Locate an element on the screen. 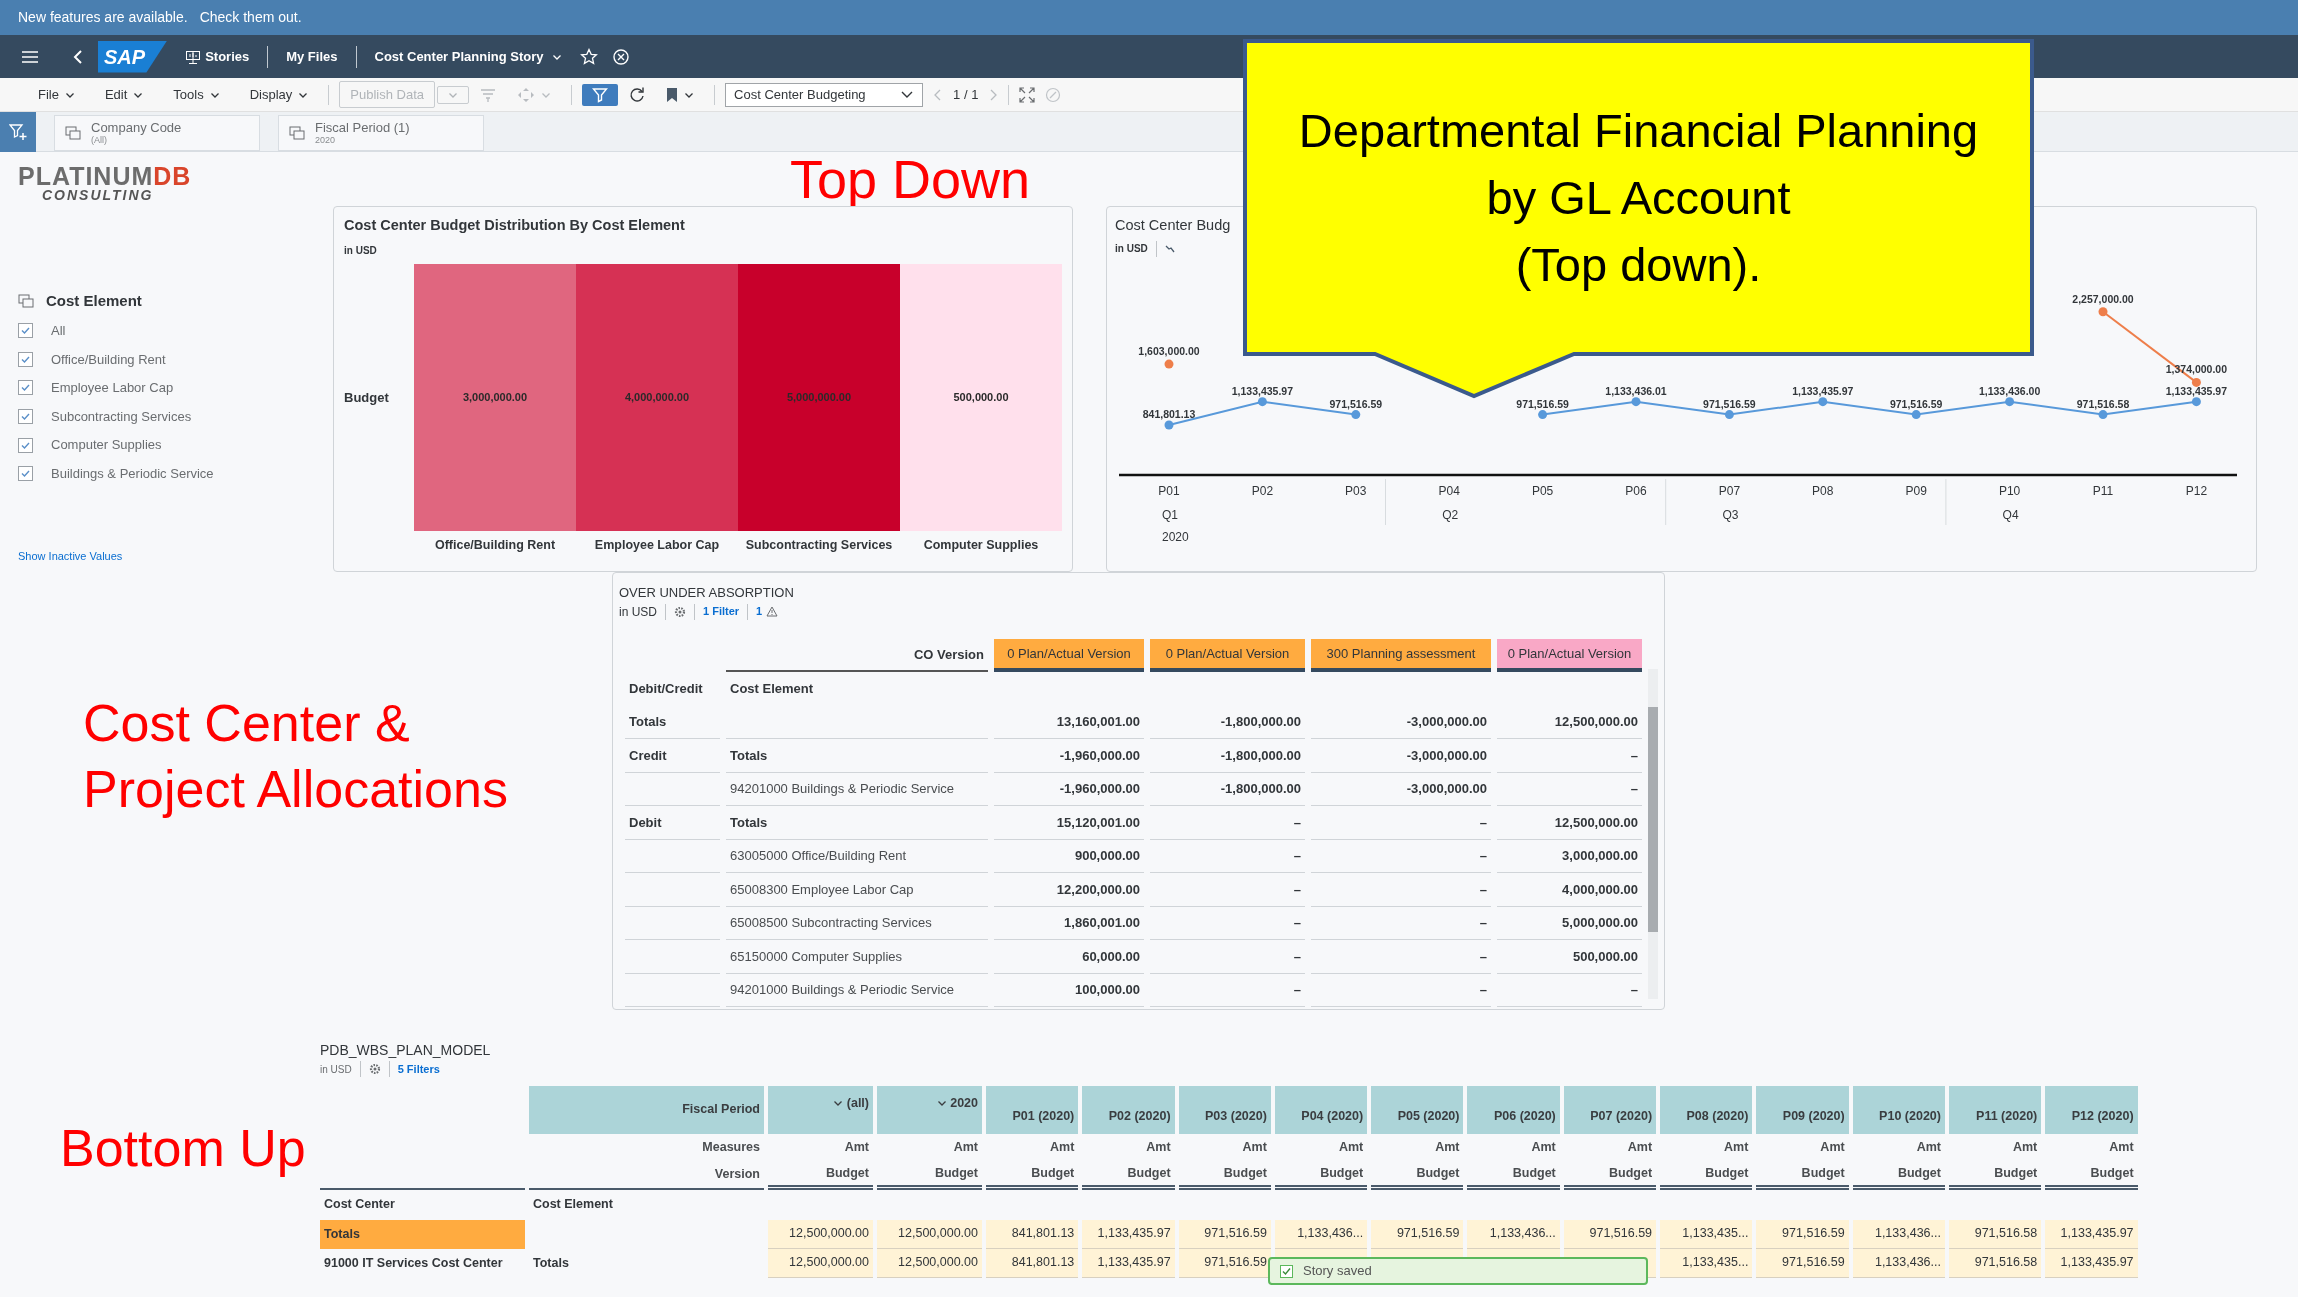  row-header: Totals is located at coordinates (857, 823).